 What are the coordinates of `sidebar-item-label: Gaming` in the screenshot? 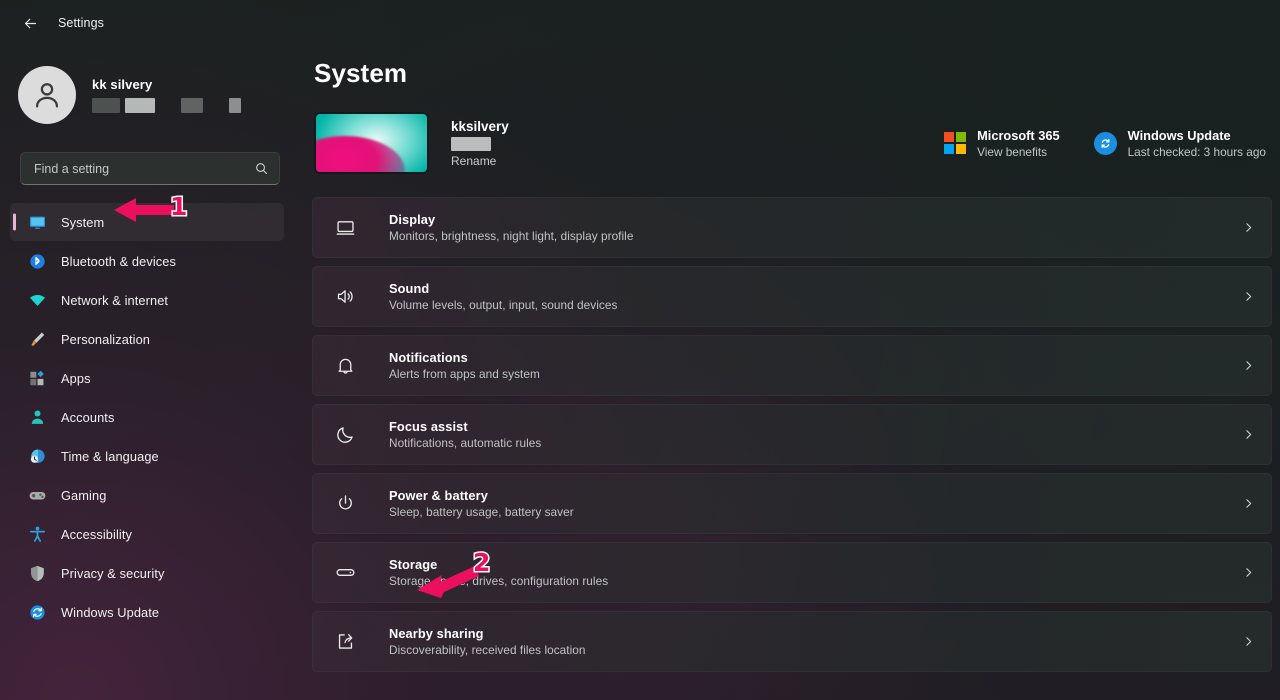 It's located at (84, 495).